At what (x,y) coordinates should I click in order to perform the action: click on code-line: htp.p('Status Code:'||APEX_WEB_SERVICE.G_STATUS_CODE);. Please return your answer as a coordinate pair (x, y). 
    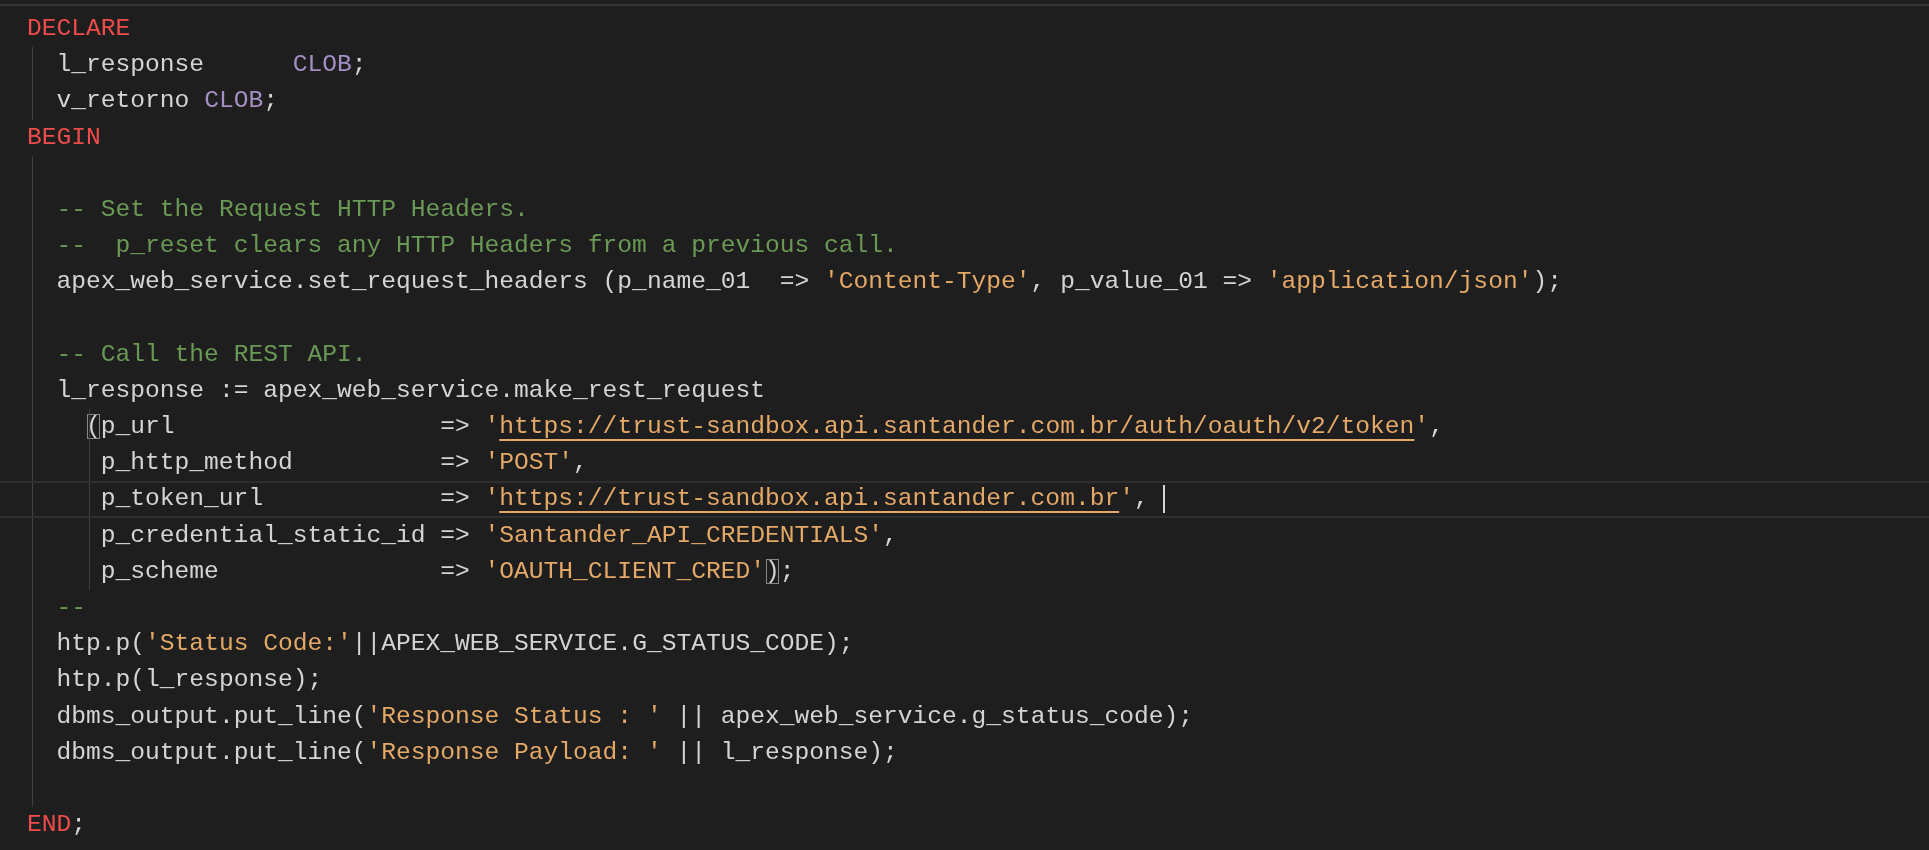
    Looking at the image, I should click on (978, 644).